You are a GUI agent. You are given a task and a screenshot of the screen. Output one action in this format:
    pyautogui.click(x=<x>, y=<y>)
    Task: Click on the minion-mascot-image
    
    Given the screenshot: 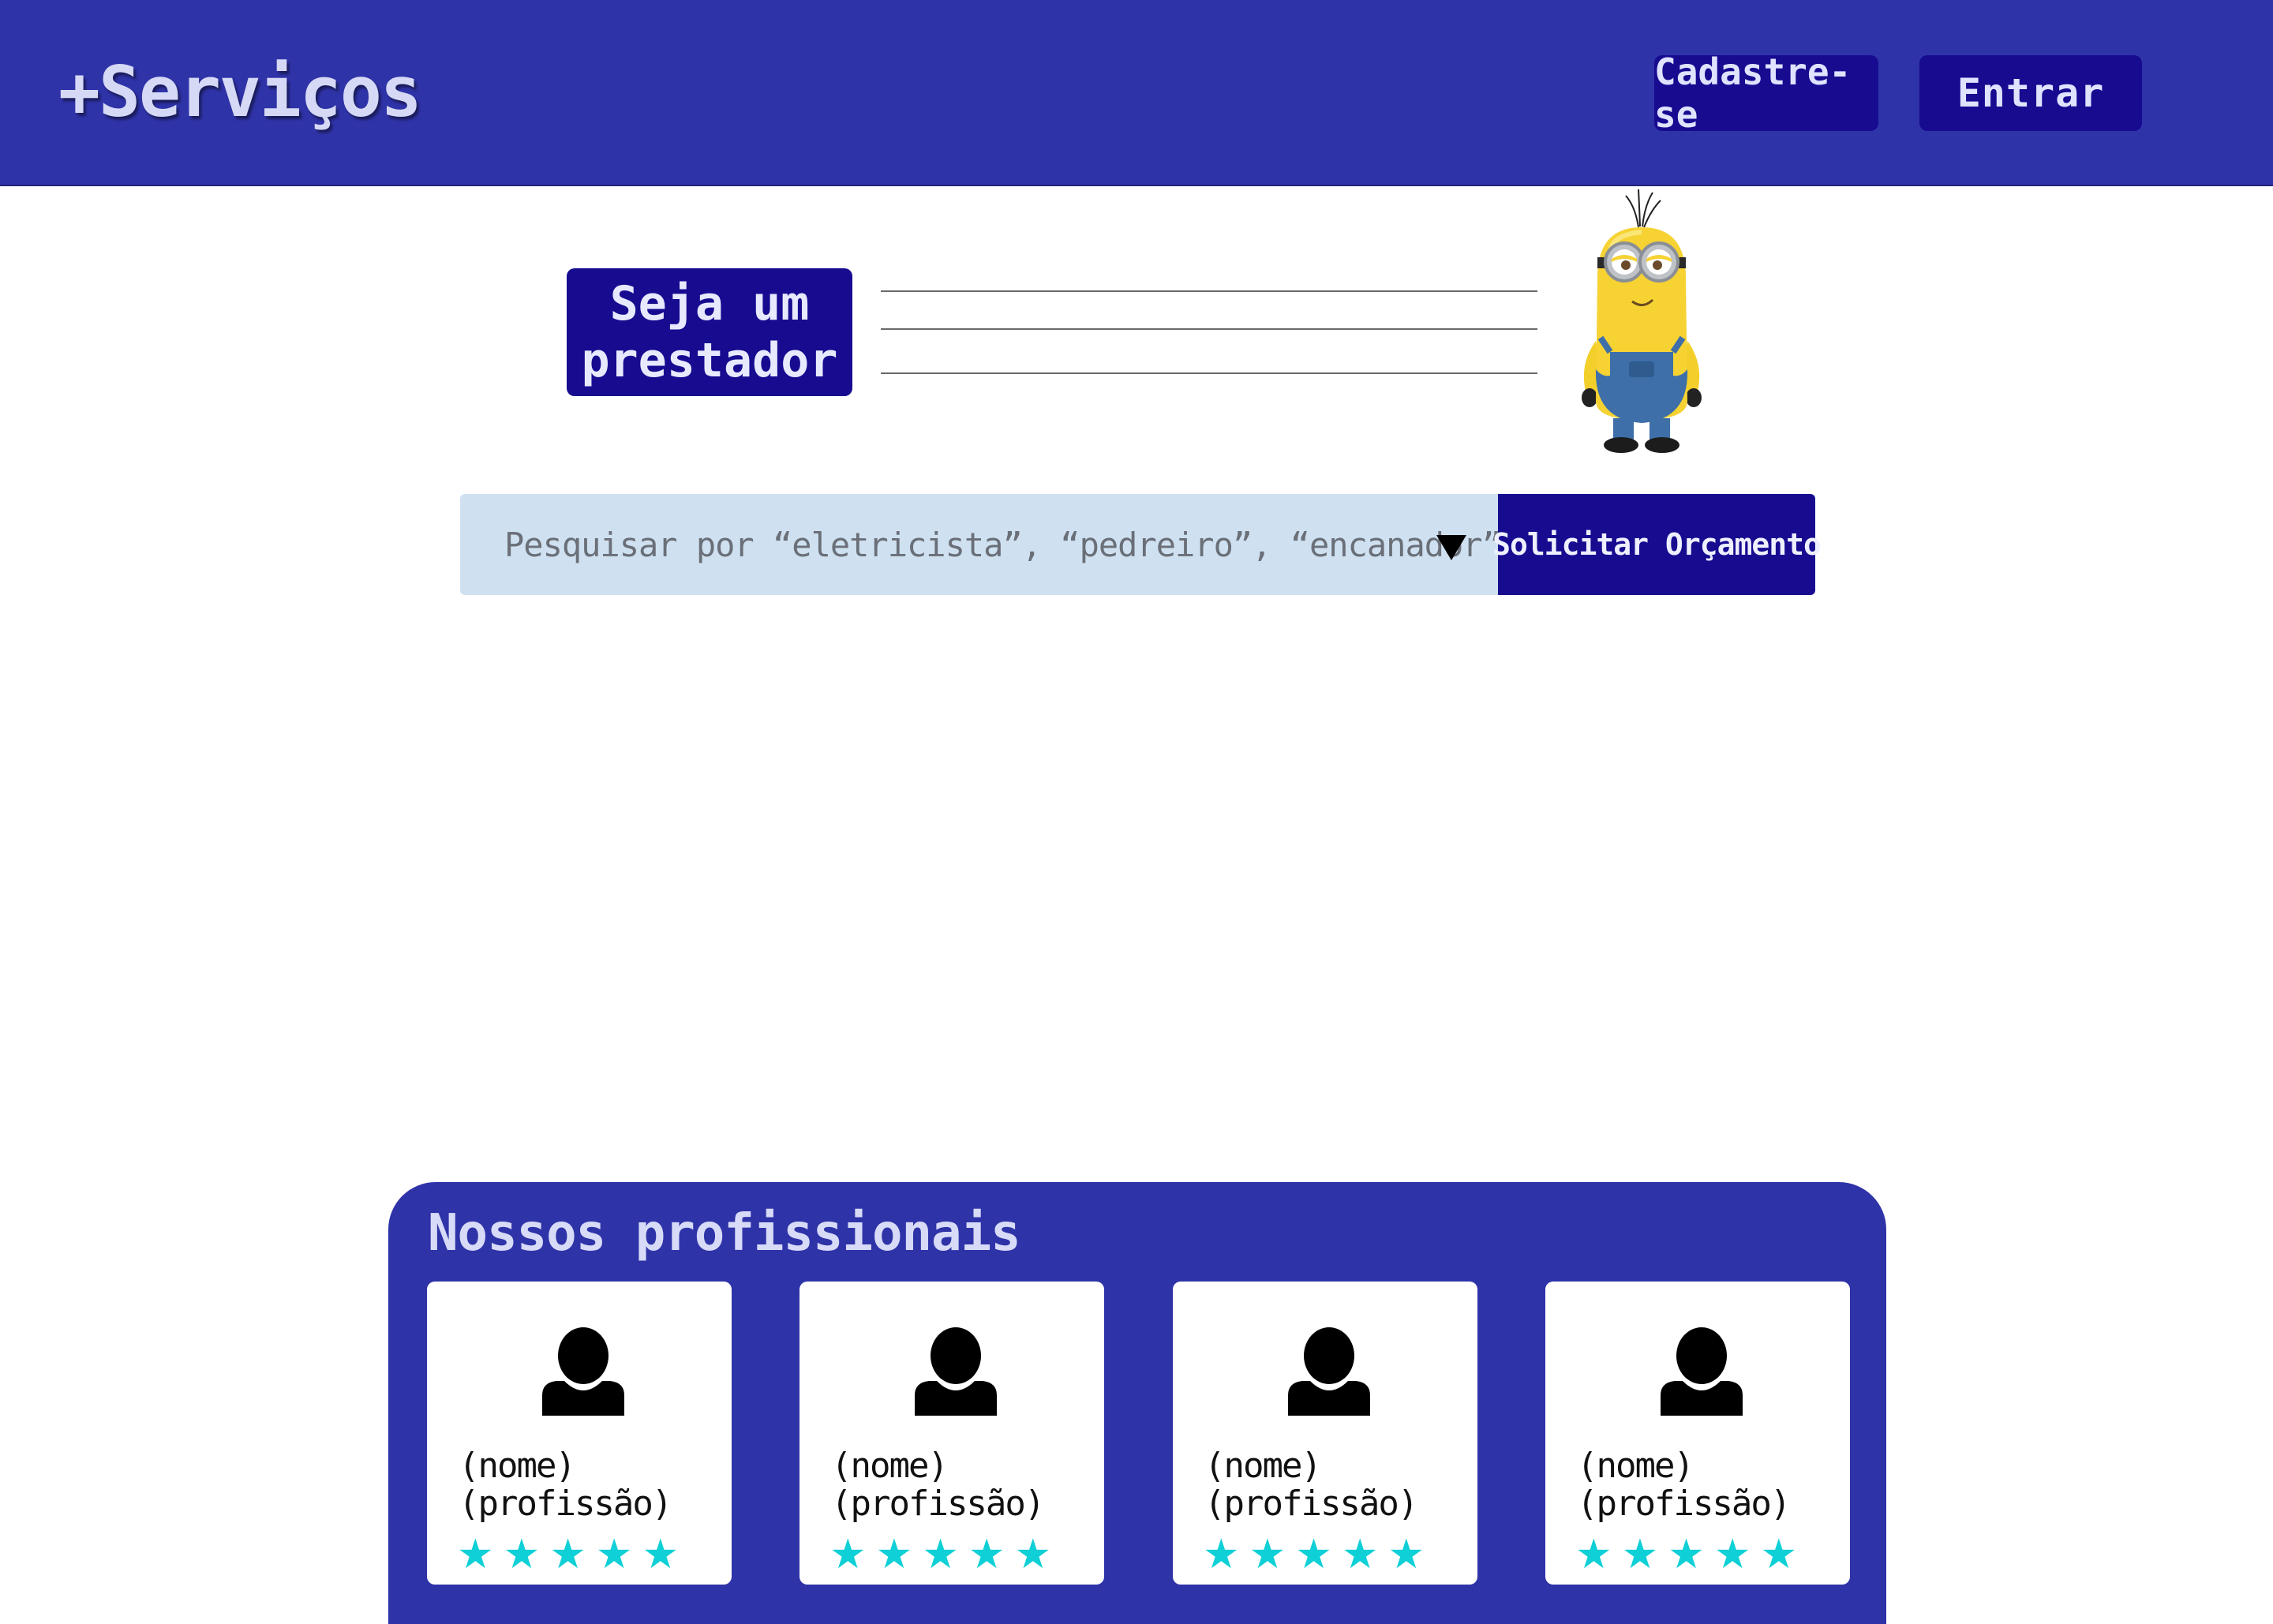 What is the action you would take?
    pyautogui.click(x=1642, y=321)
    